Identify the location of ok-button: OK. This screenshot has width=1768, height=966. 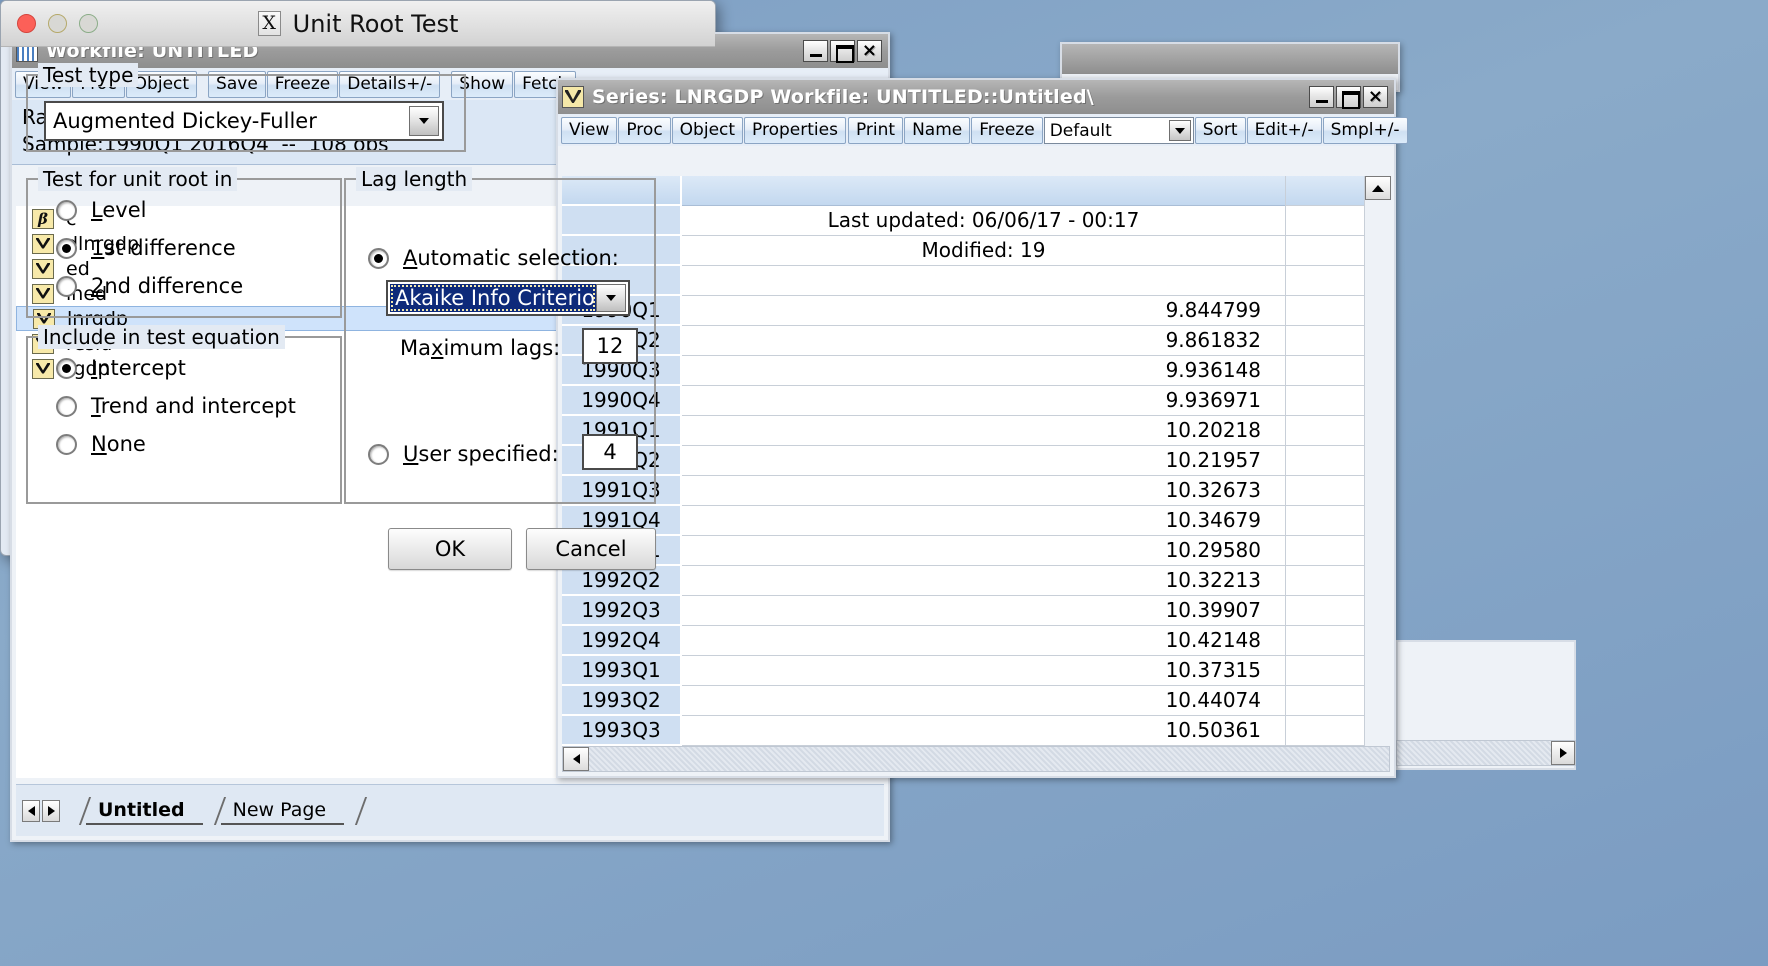
(450, 549).